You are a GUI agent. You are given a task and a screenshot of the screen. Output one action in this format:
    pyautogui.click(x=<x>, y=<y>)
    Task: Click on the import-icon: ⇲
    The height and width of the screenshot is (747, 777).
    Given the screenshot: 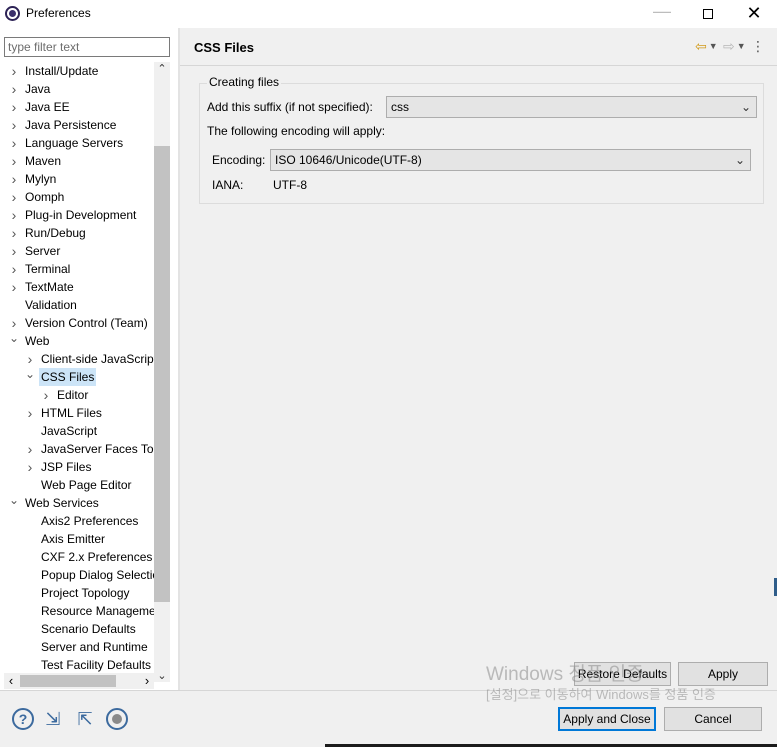 What is the action you would take?
    pyautogui.click(x=53, y=719)
    